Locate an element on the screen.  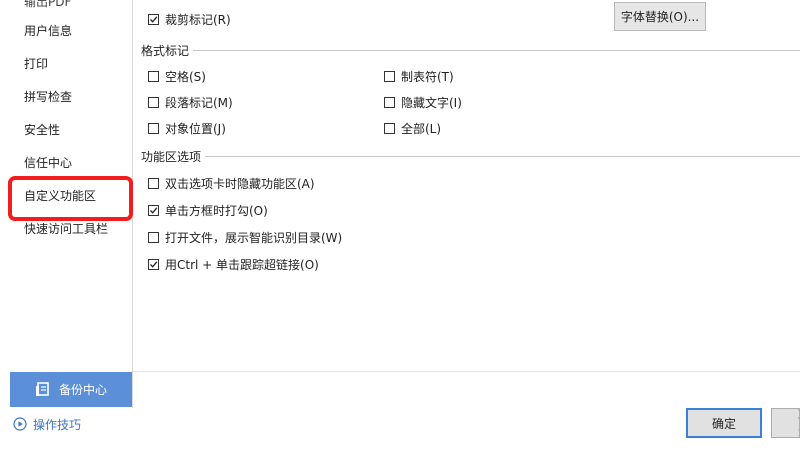
format-marks-title: 格式标记 is located at coordinates (165, 50).